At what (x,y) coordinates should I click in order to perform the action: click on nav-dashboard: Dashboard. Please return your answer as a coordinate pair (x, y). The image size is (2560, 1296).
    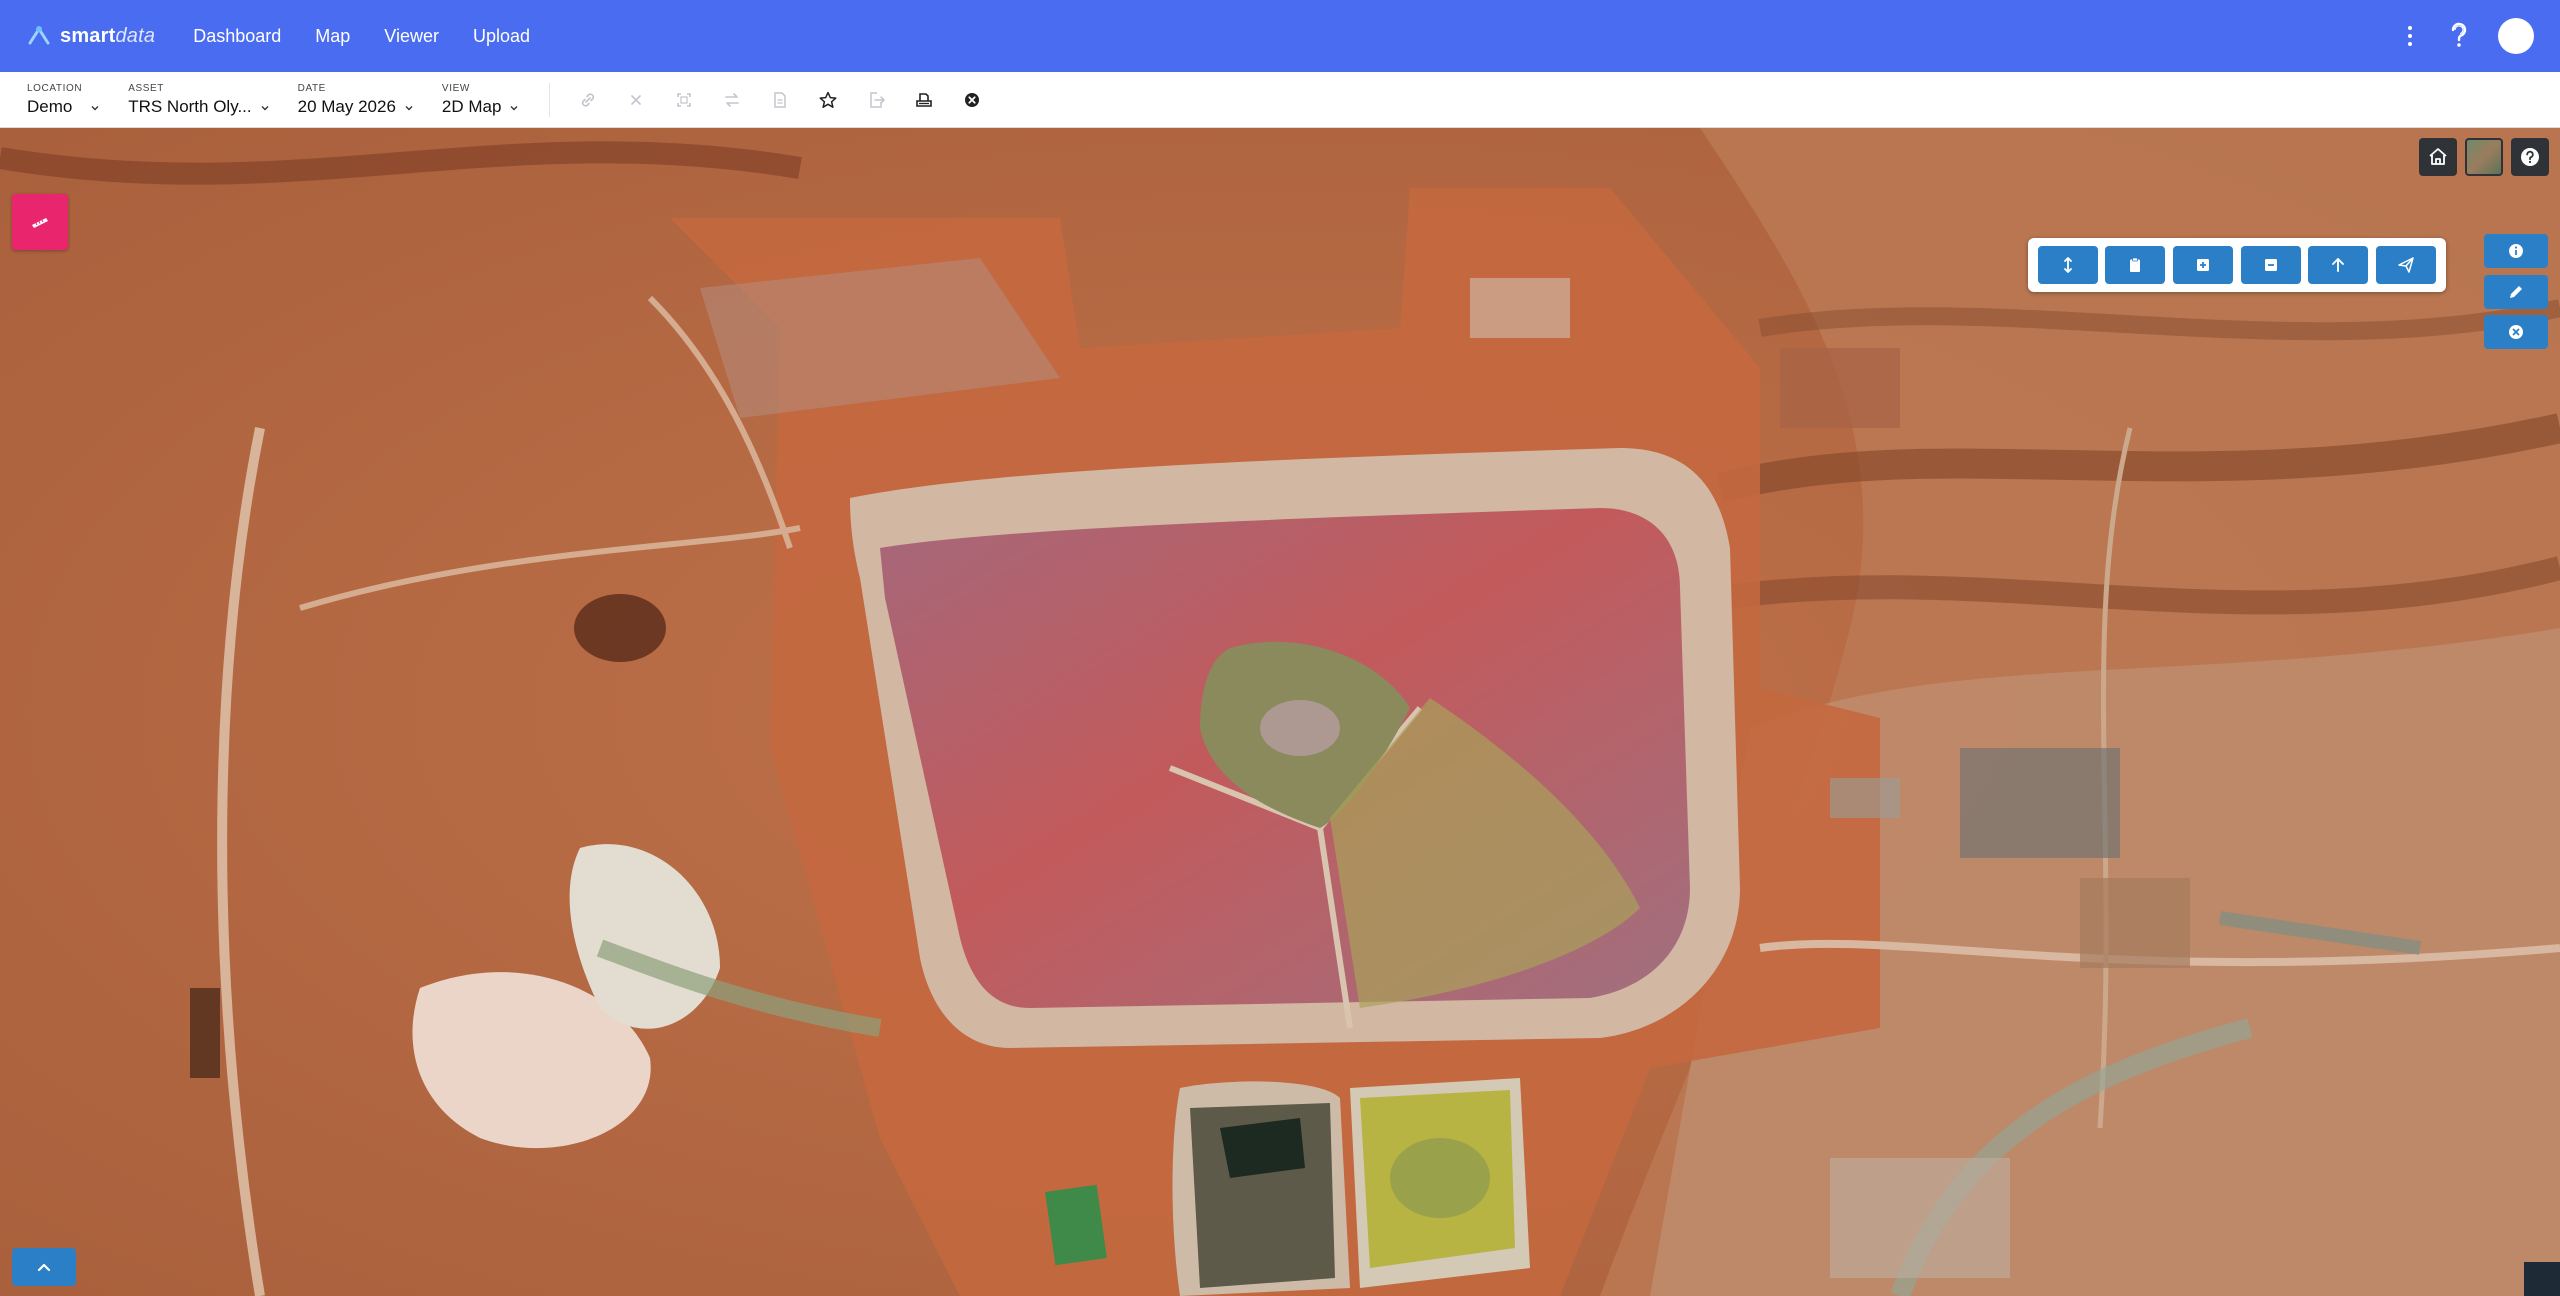
    Looking at the image, I should click on (237, 36).